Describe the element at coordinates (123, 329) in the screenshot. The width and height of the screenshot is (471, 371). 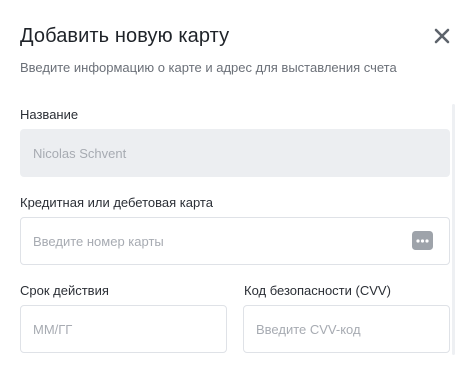
I see `expiry-input: ММ/ГГ` at that location.